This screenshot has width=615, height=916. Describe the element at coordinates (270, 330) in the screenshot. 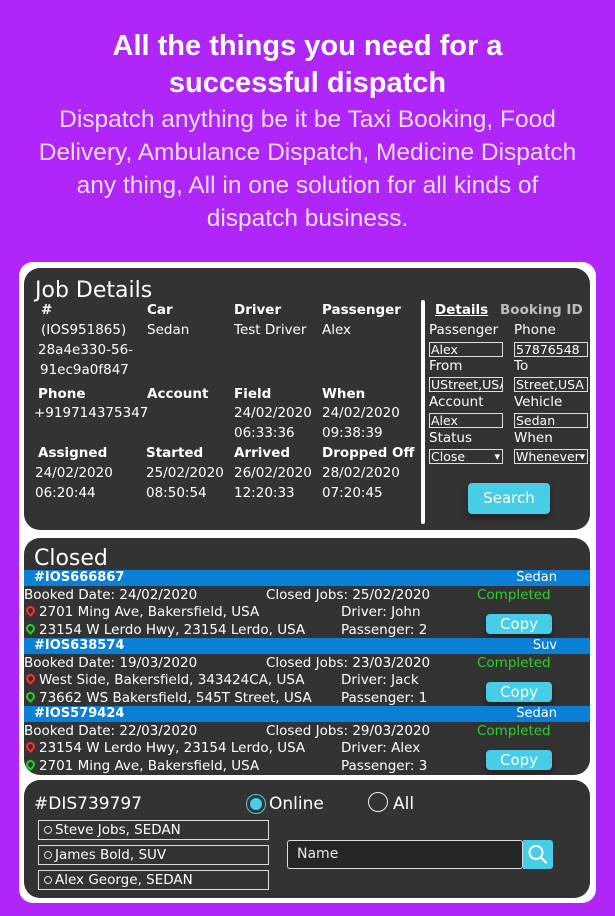

I see `job-driver-value: Test Driver` at that location.